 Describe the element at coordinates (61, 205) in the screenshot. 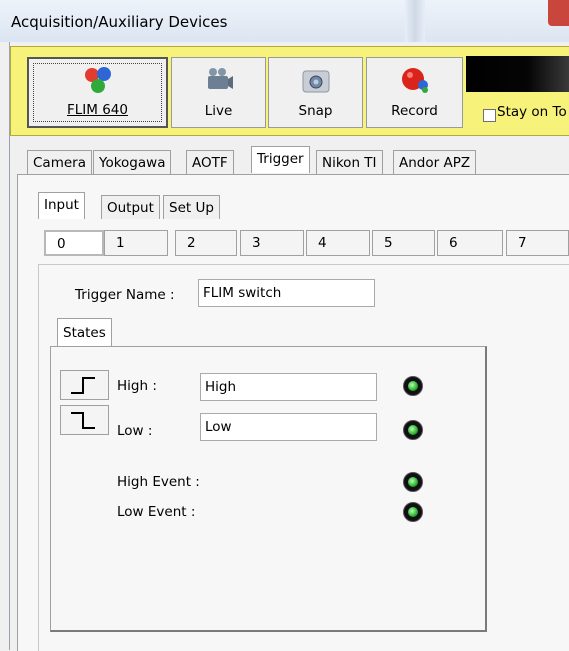

I see `tab-input: Input` at that location.